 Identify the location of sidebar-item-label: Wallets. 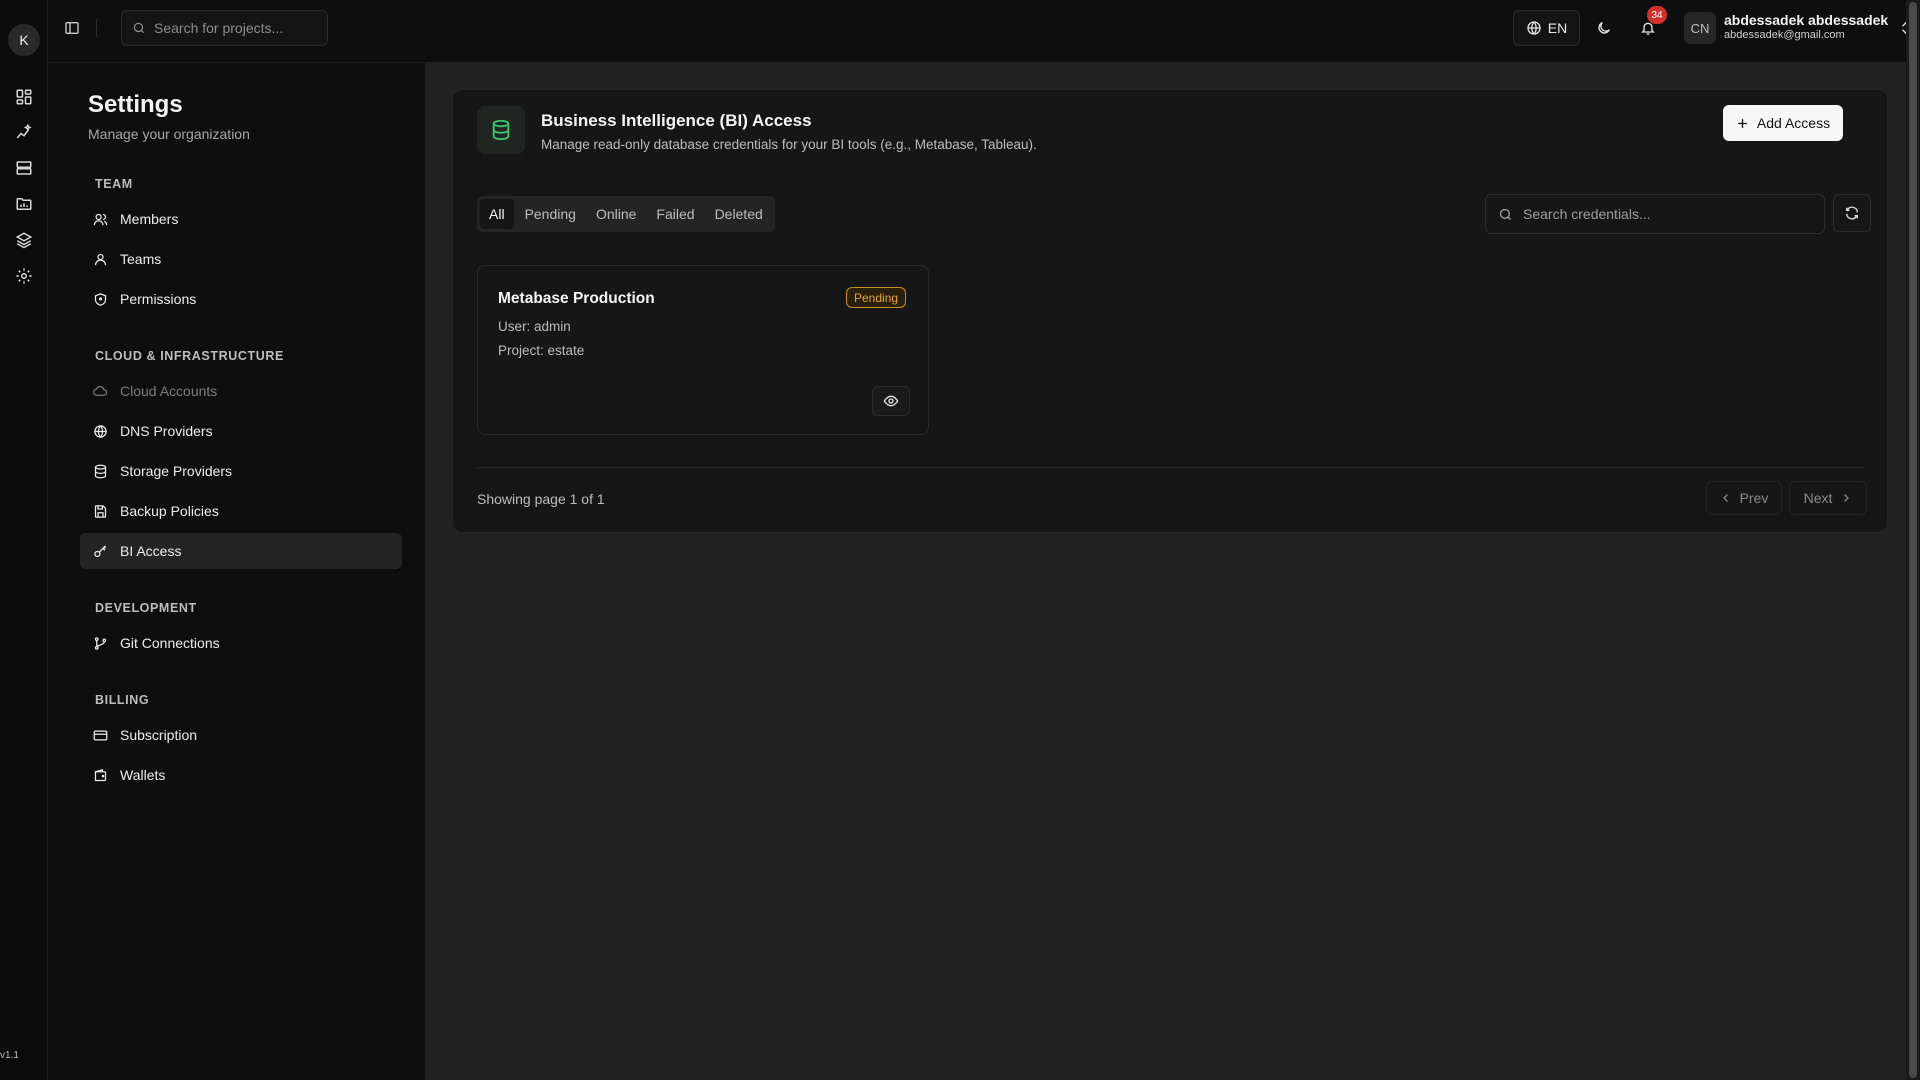
(143, 775).